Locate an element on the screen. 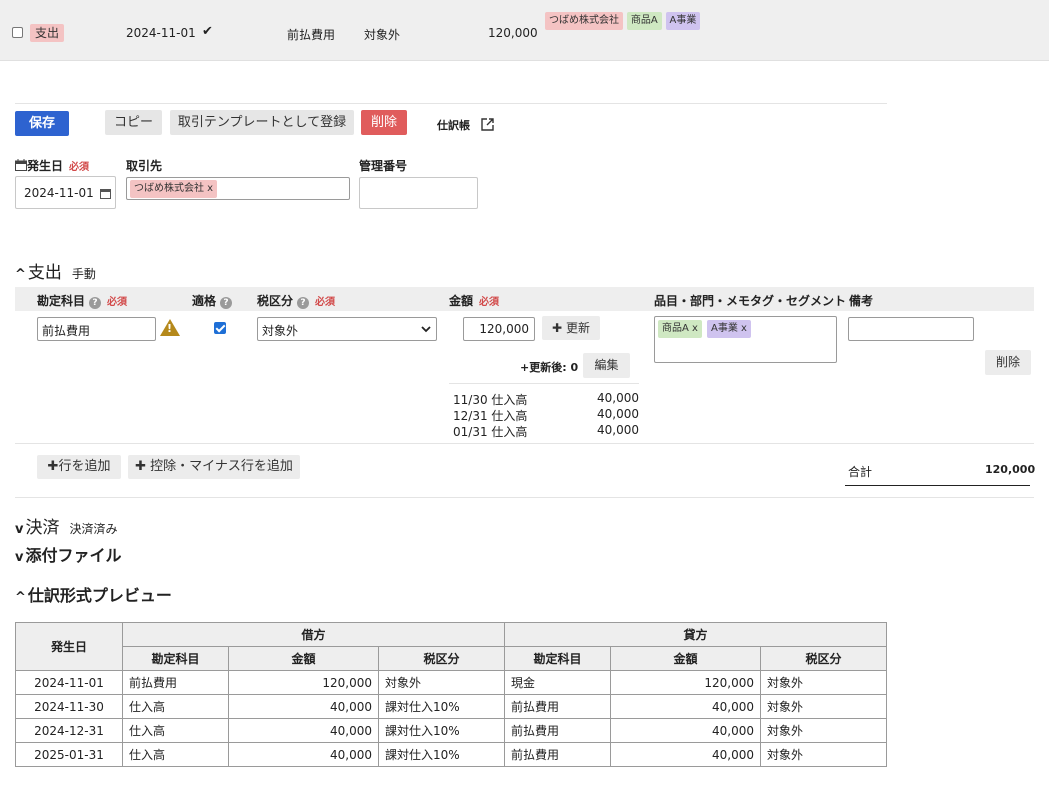 The image size is (1049, 790). header-debit-amount: 金額 is located at coordinates (303, 658).